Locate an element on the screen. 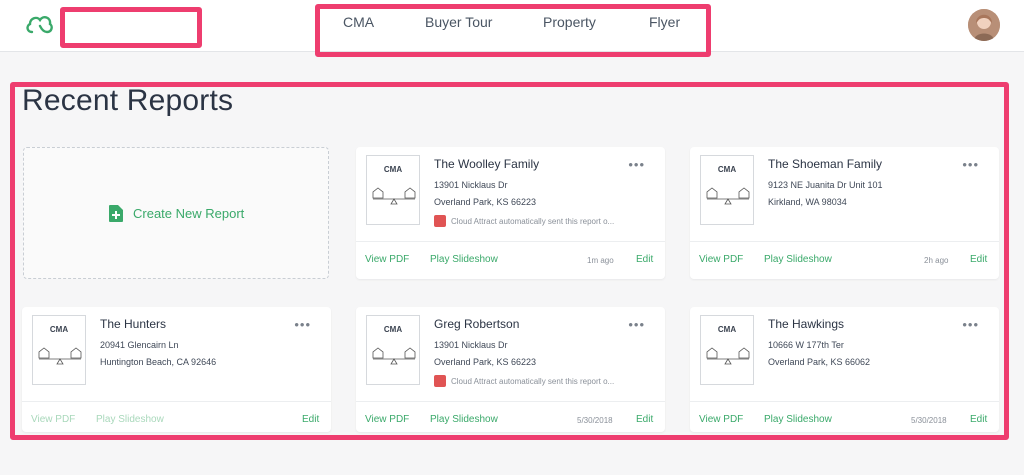 The image size is (1024, 475). address-line-1: 20941 Glencairn Ln is located at coordinates (139, 345).